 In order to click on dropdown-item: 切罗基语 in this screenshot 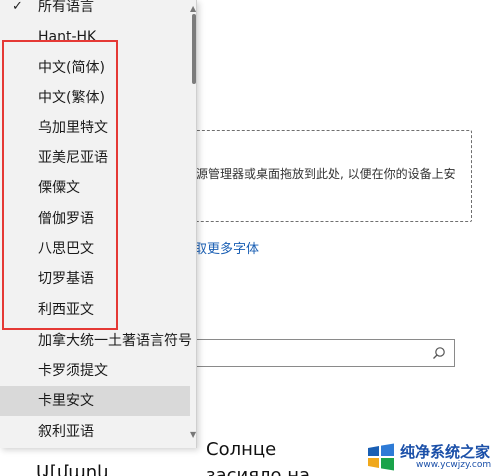, I will do `click(95, 279)`.